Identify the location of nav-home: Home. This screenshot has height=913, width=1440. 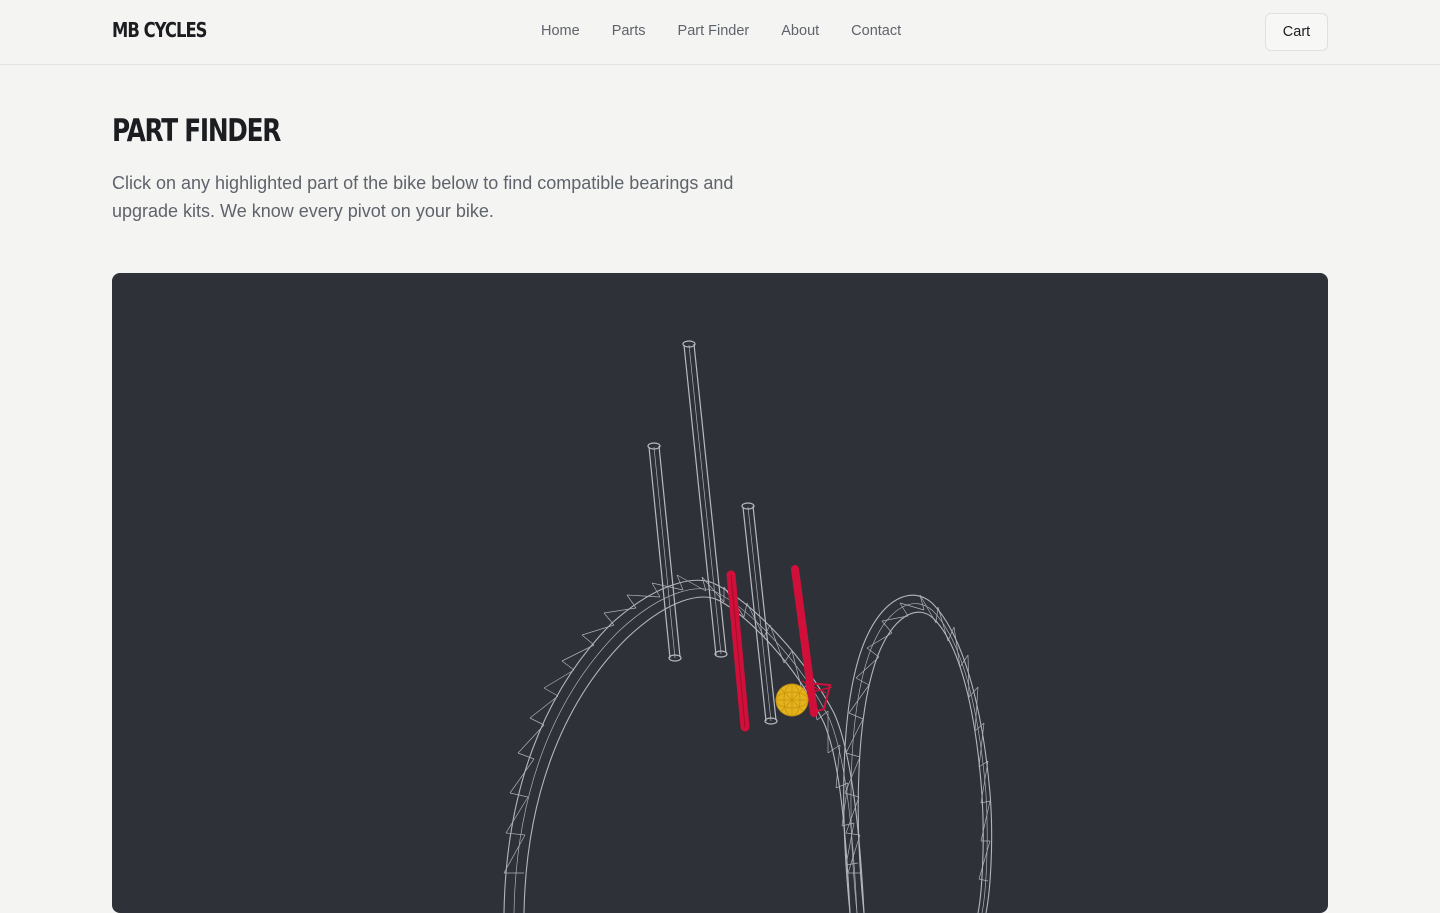
(560, 31).